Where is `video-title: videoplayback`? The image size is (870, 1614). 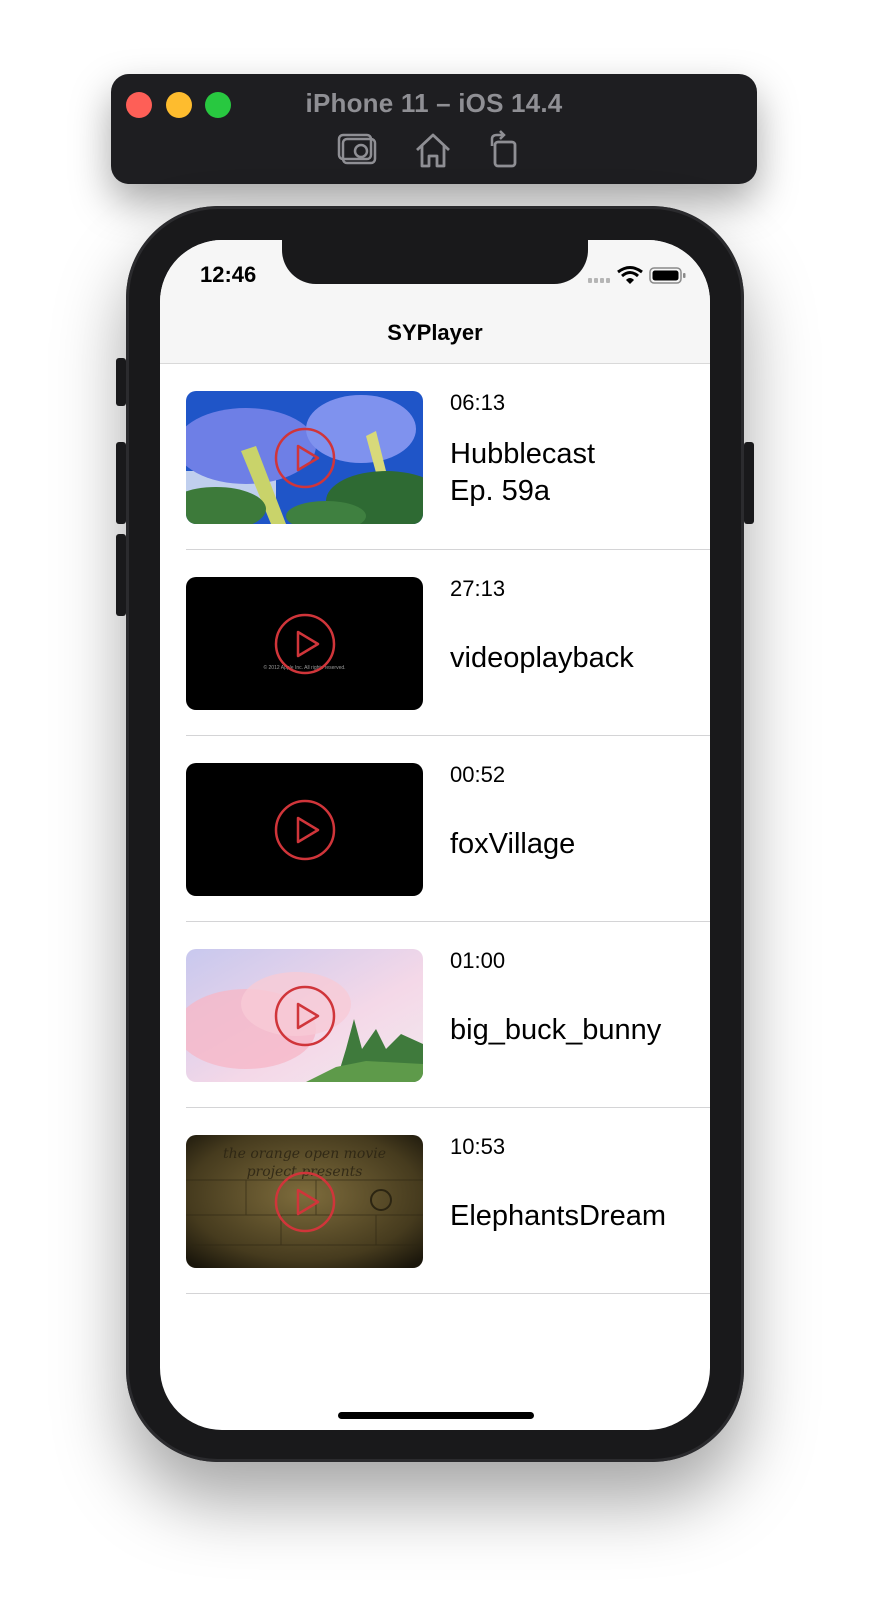
video-title: videoplayback is located at coordinates (542, 658).